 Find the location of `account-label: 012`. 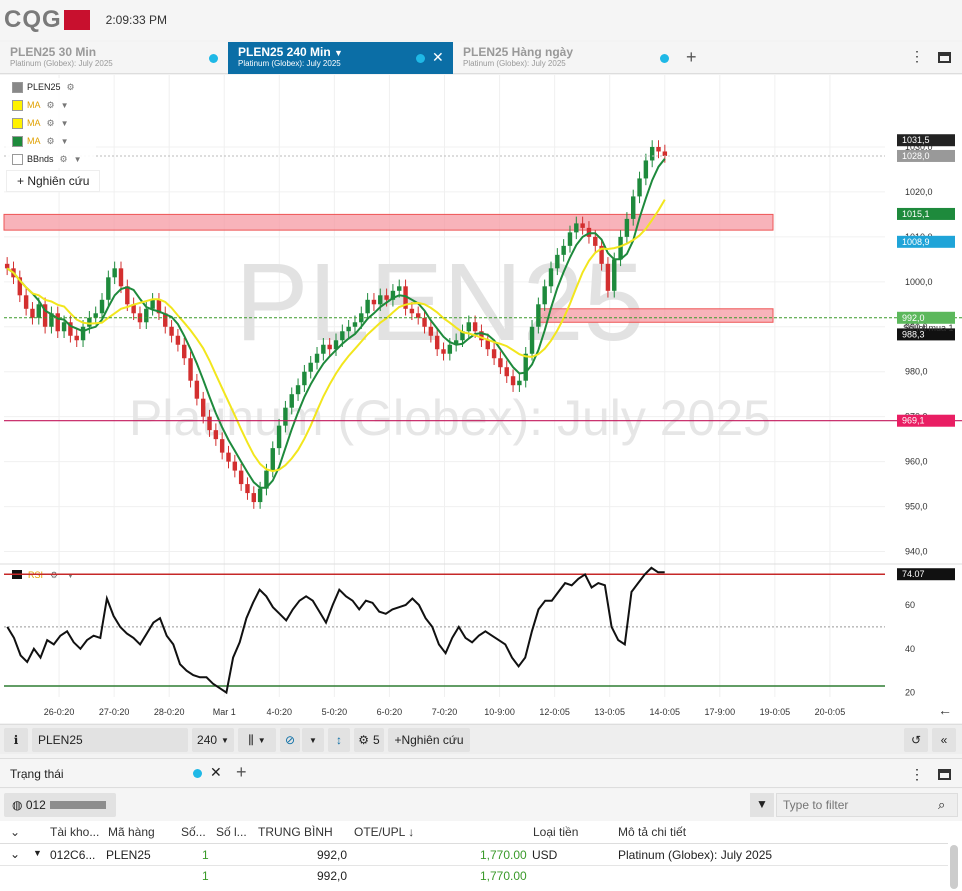

account-label: 012 is located at coordinates (35, 805).